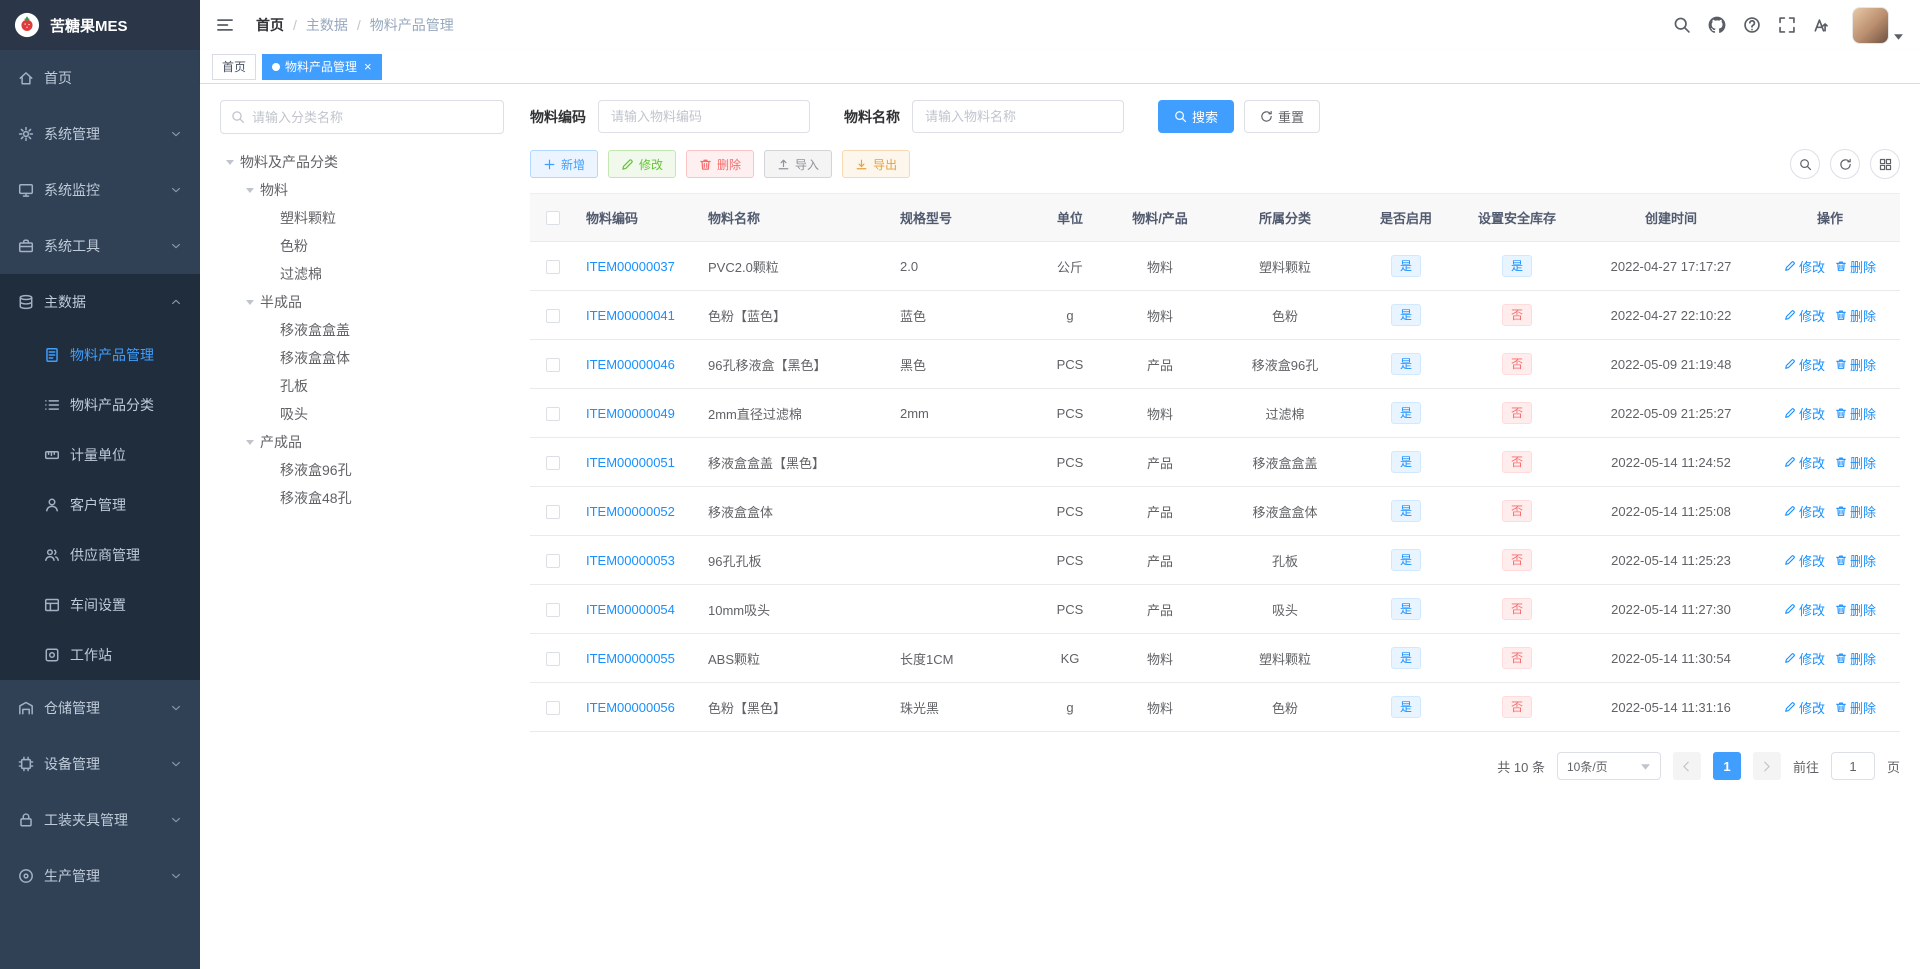 This screenshot has height=969, width=1920. I want to click on sidebar-item-material-product-category: 物料产品分类, so click(100, 405).